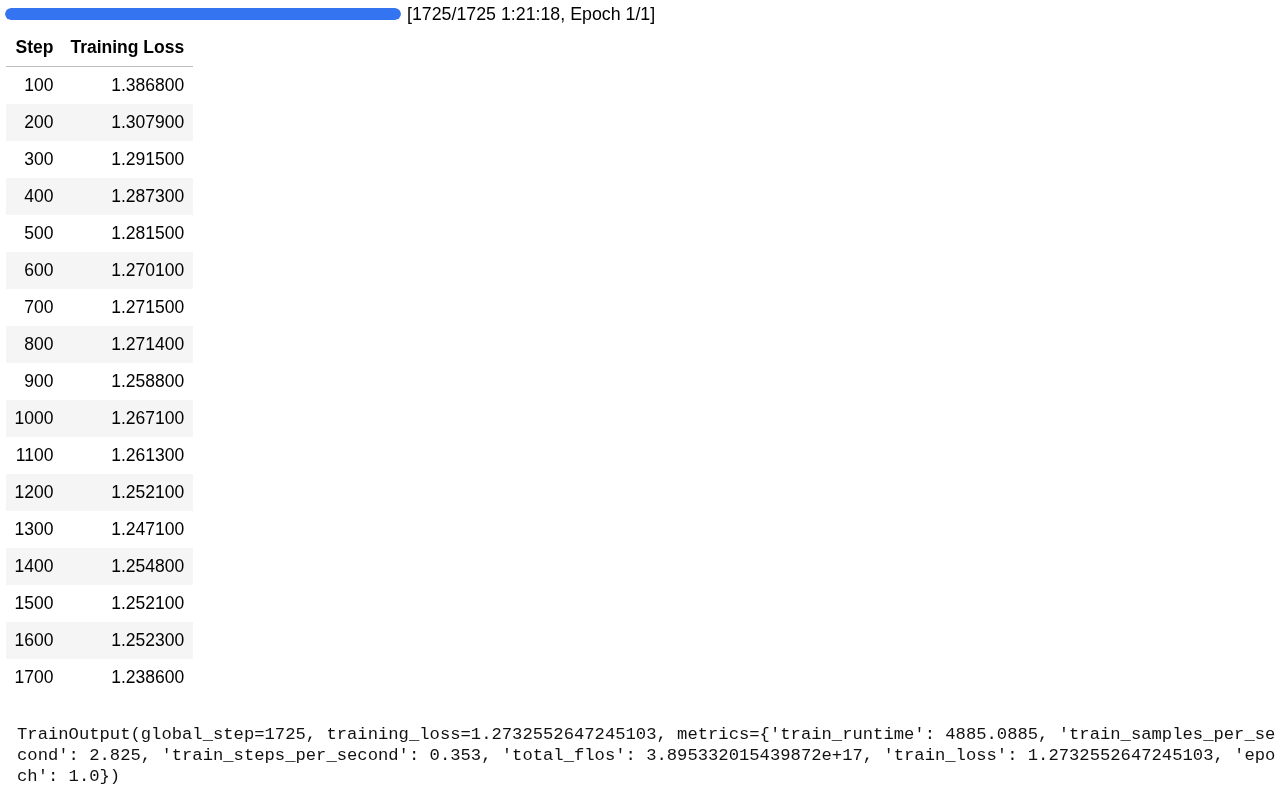  I want to click on table-cell: 1.258800, so click(127, 381).